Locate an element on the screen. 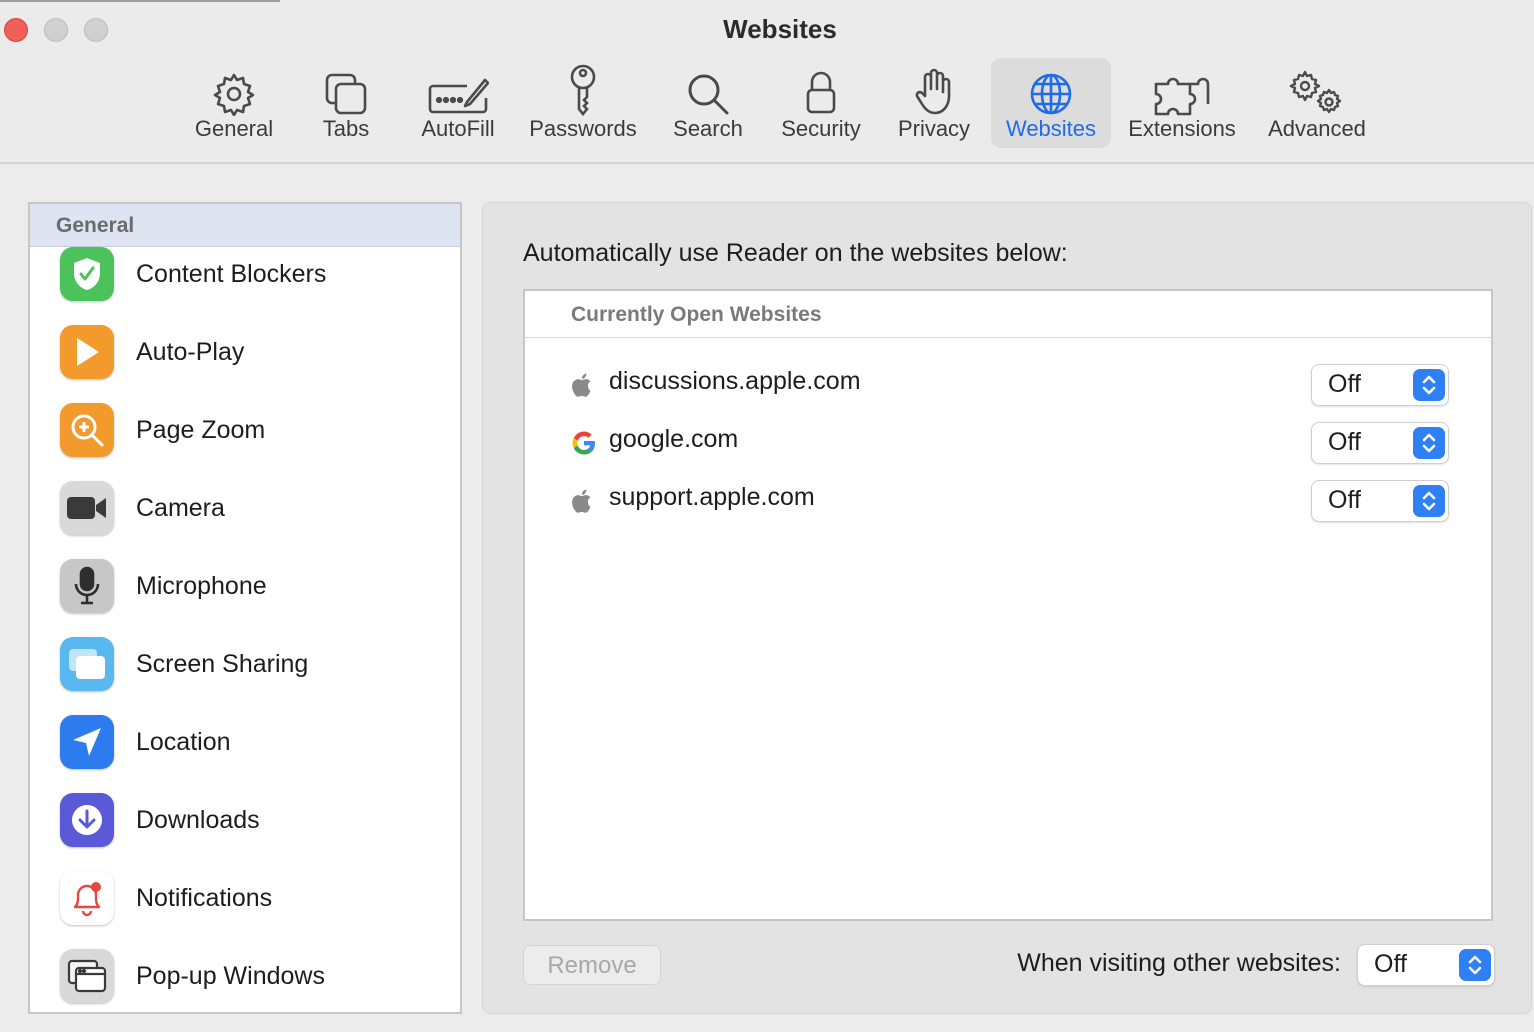  site-name: google.com is located at coordinates (674, 439).